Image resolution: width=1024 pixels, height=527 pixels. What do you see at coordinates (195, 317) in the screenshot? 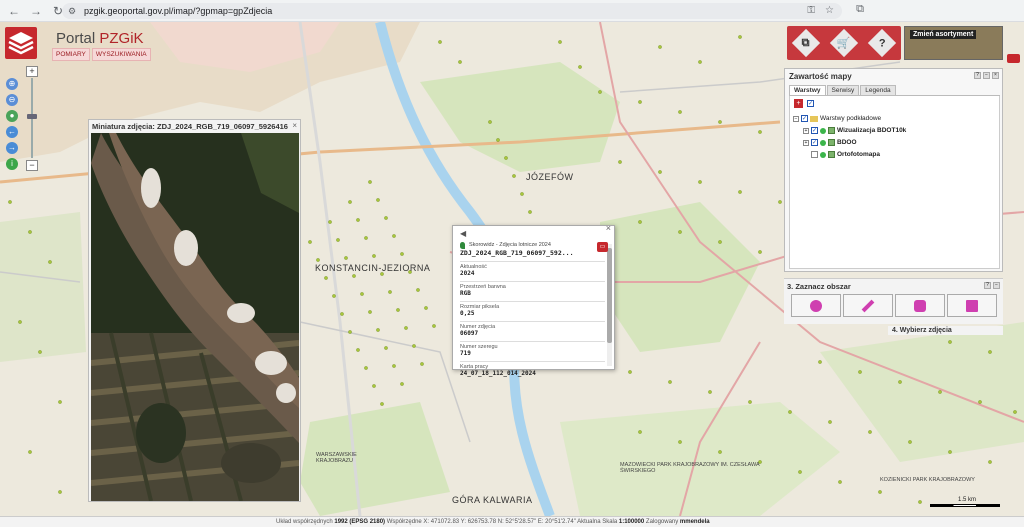
I see `aerial-photo-graphics` at bounding box center [195, 317].